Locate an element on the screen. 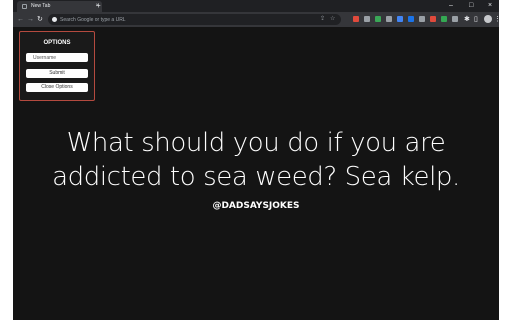 The height and width of the screenshot is (320, 512). new-tab-button: + is located at coordinates (98, 6).